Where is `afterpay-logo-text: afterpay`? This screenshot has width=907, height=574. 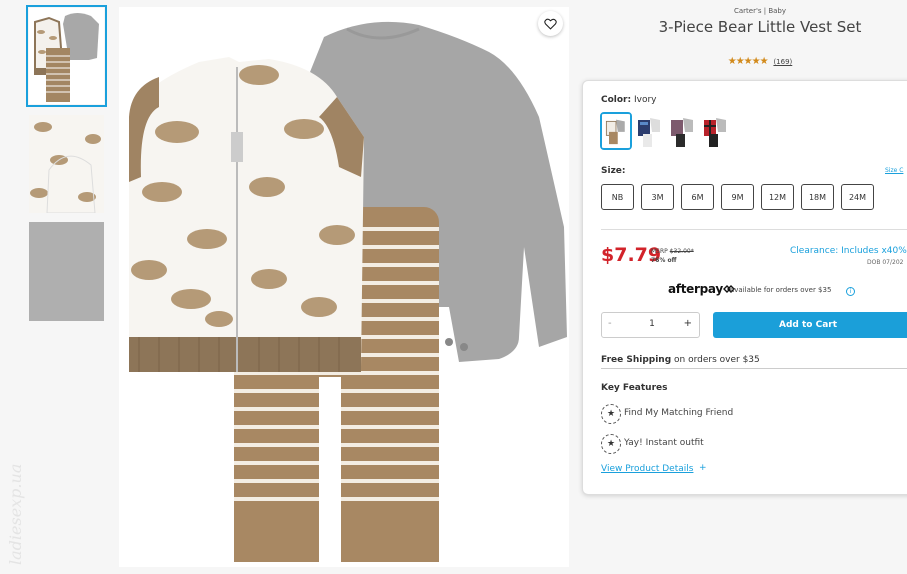
afterpay-logo-text: afterpay is located at coordinates (695, 289).